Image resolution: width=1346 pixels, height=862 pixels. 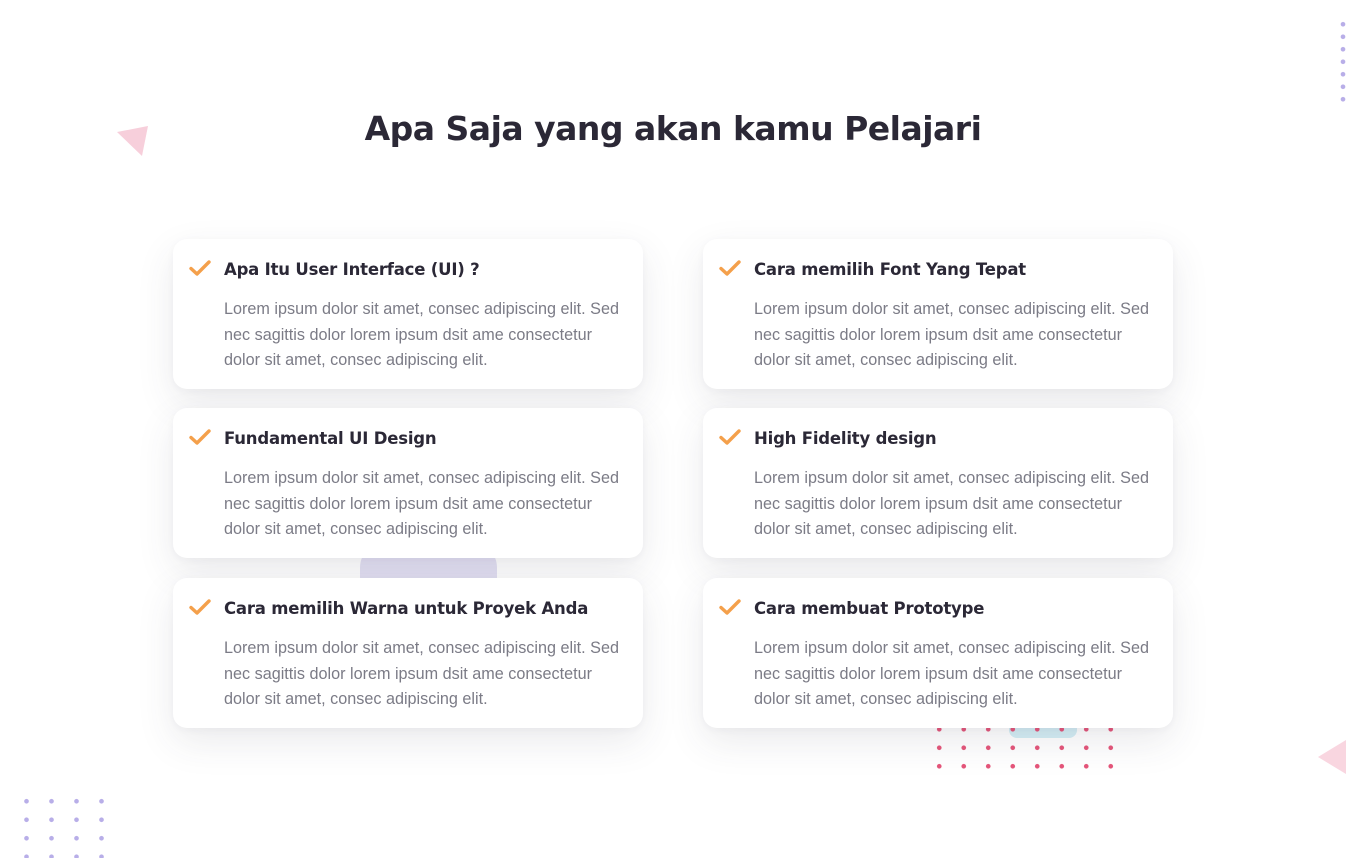 What do you see at coordinates (330, 438) in the screenshot?
I see `topic-title: Fundamental UI Design` at bounding box center [330, 438].